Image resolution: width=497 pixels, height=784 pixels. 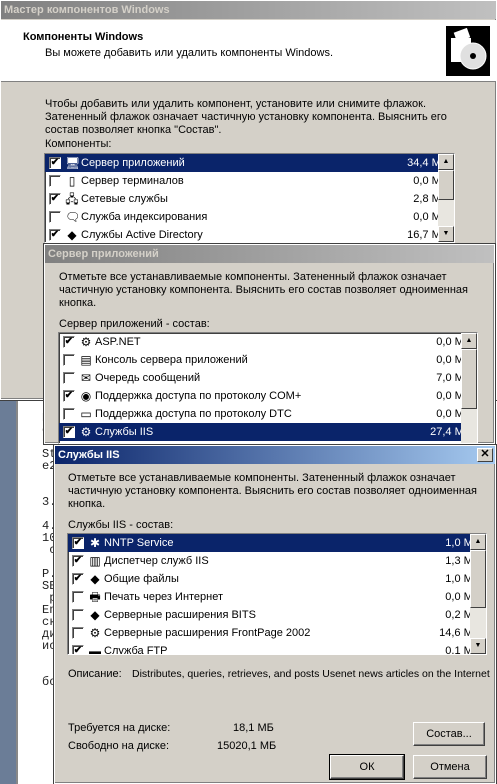 What do you see at coordinates (73, 217) in the screenshot?
I see `component-icon: 🗨` at bounding box center [73, 217].